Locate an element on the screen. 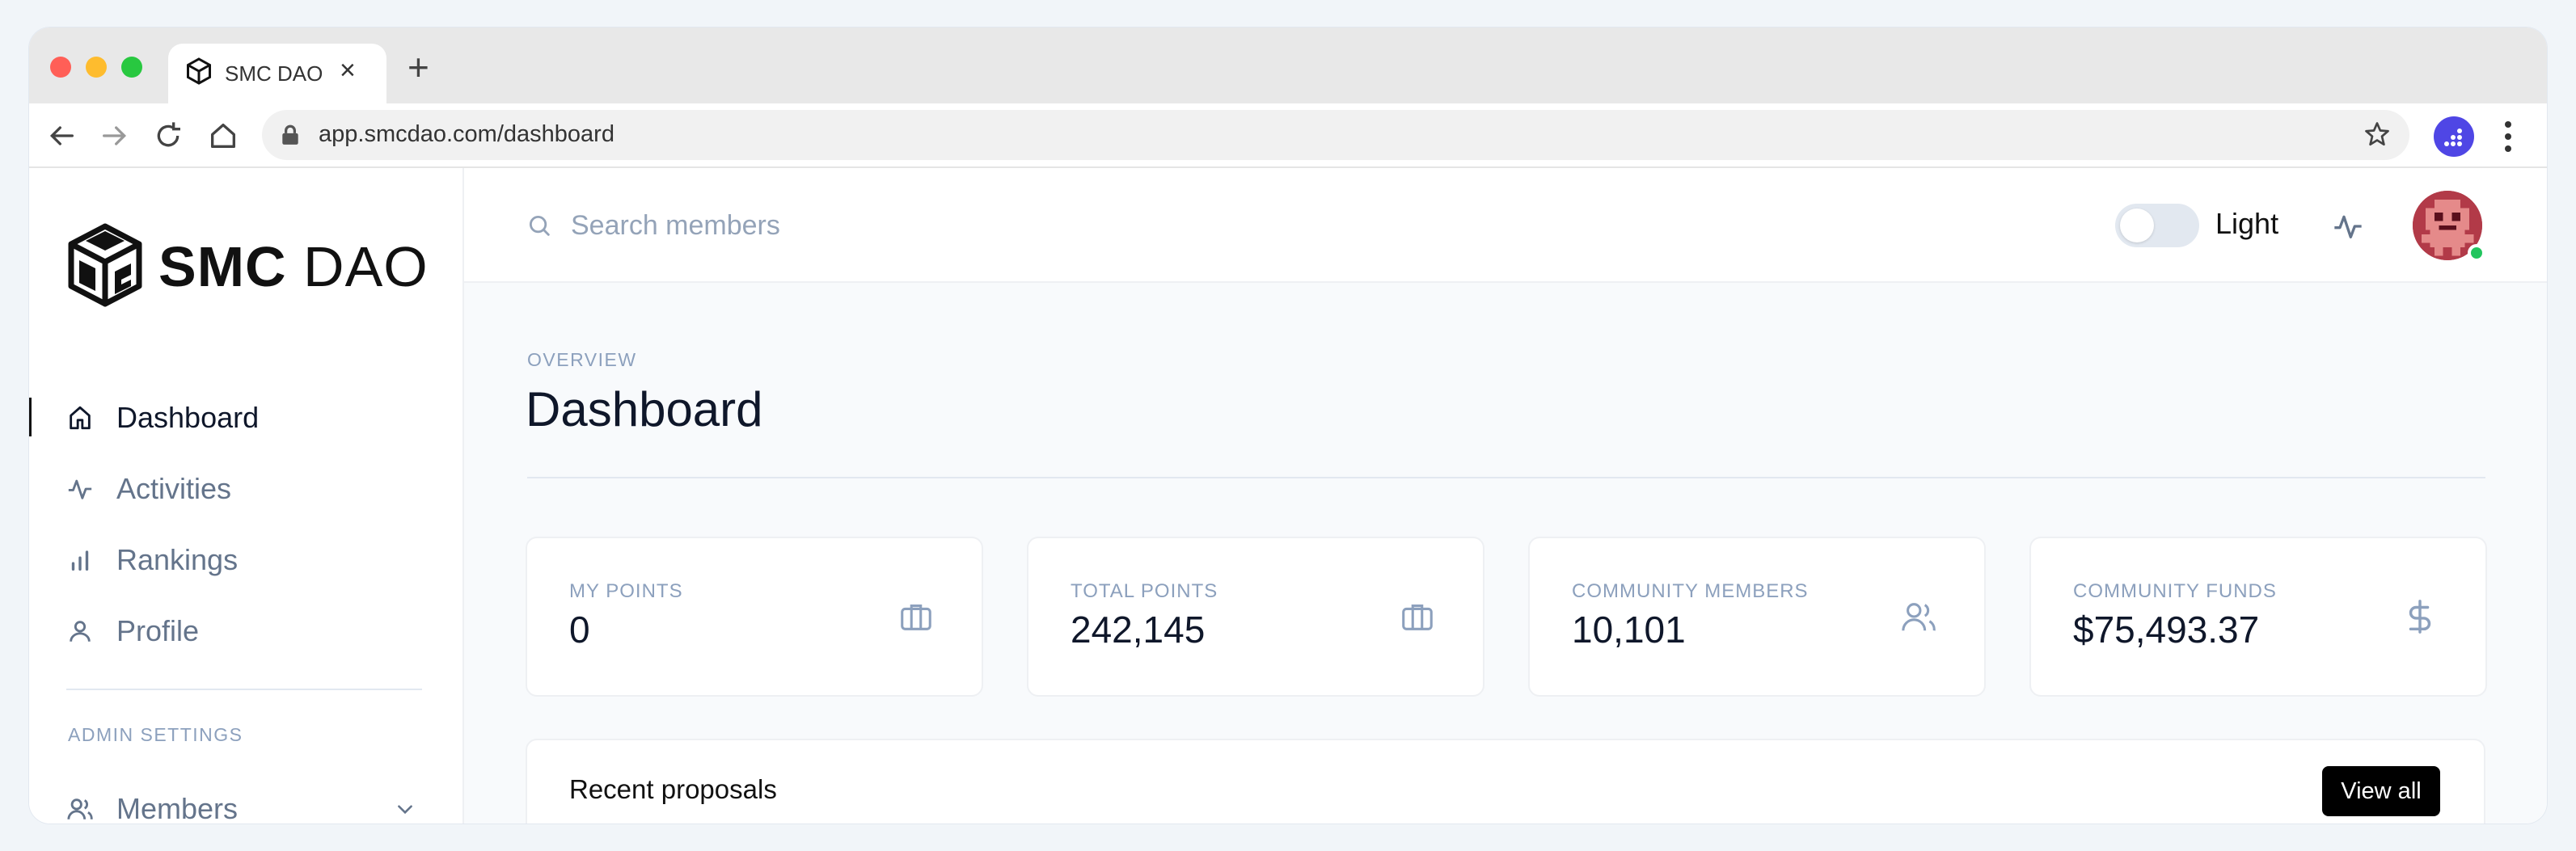 Image resolution: width=2576 pixels, height=851 pixels. minimize-window-button is located at coordinates (96, 67).